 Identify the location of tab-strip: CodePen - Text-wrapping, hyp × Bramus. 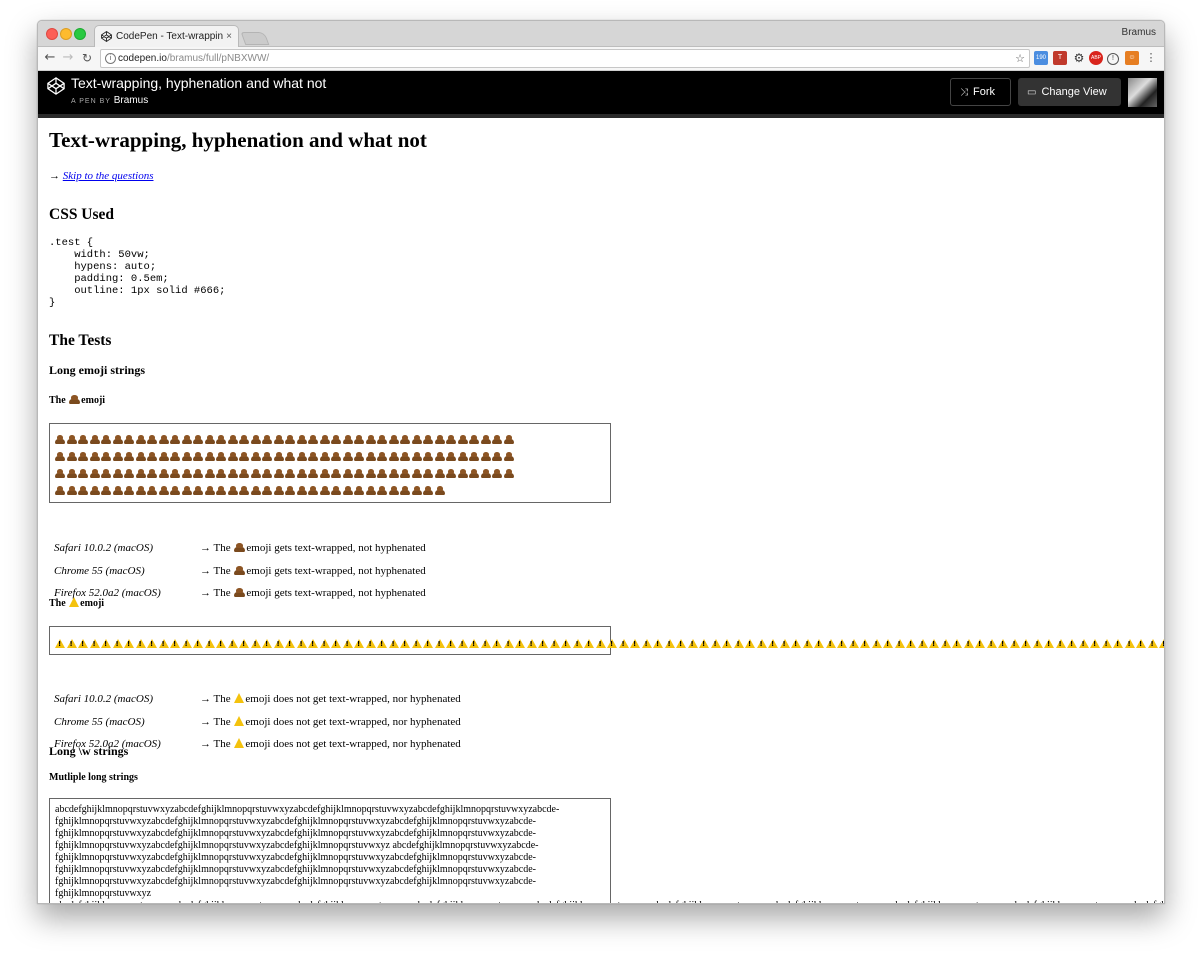
(601, 34).